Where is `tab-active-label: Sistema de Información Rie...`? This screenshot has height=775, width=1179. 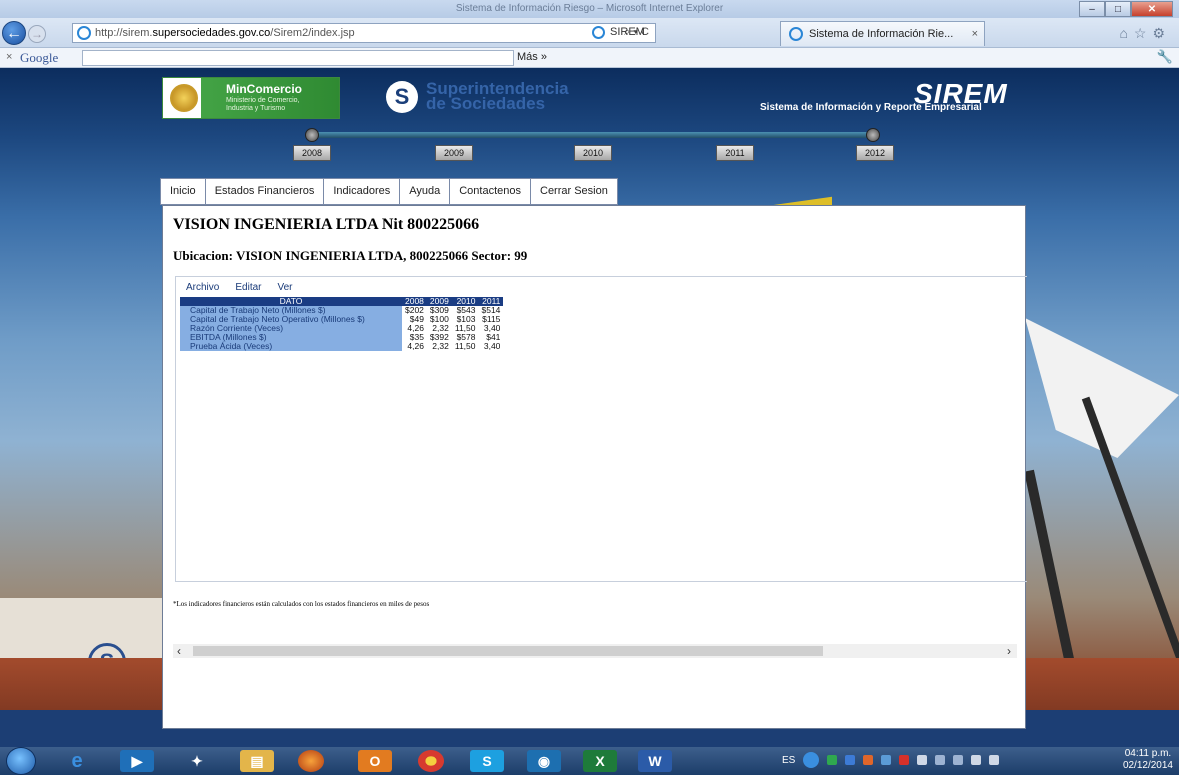 tab-active-label: Sistema de Información Rie... is located at coordinates (881, 34).